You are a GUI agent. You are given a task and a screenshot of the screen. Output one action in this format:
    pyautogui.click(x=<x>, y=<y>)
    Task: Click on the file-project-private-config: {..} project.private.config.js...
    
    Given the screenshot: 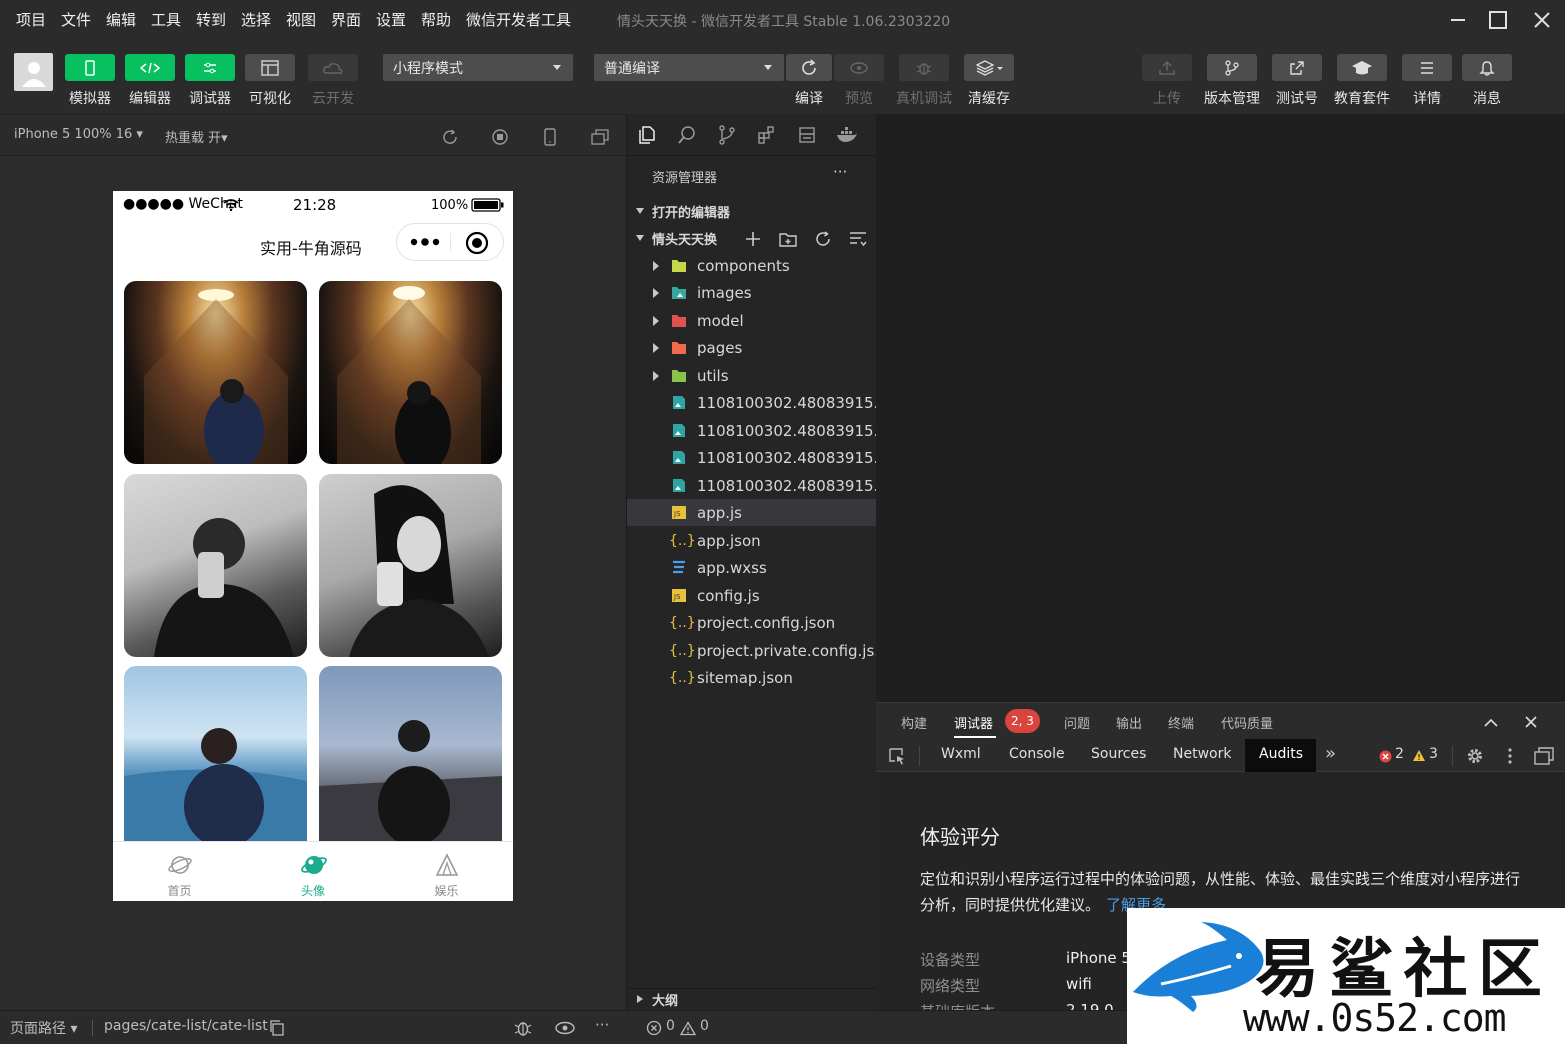 What is the action you would take?
    pyautogui.click(x=758, y=650)
    